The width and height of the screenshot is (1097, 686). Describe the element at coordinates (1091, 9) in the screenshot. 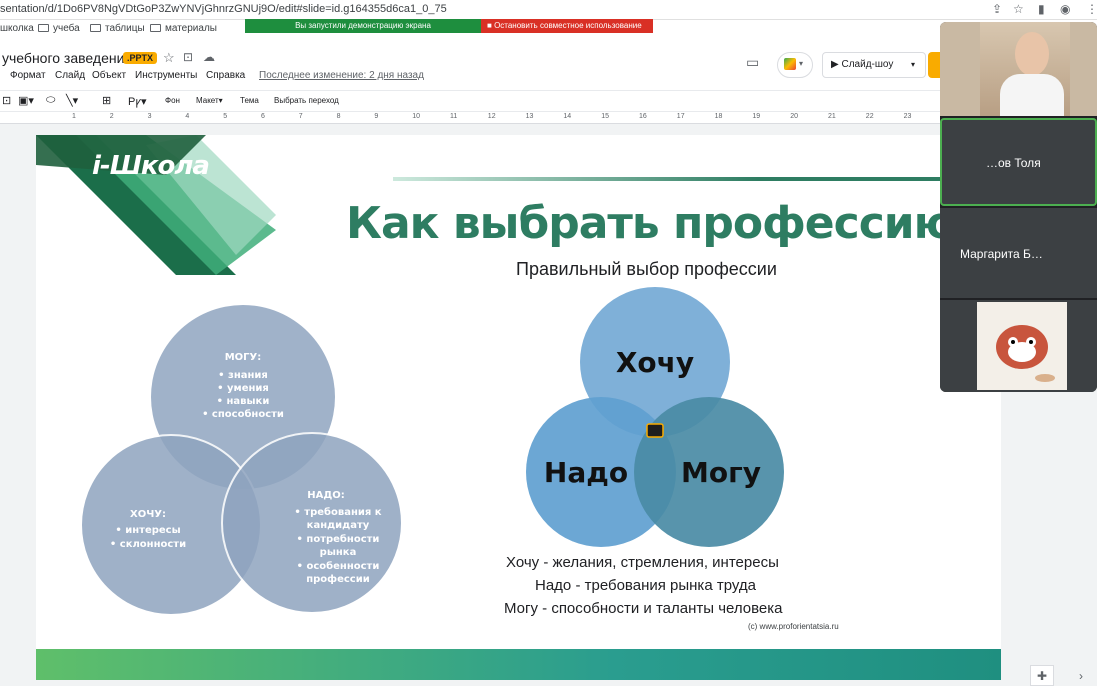

I see `menu-icon: ⋮` at that location.